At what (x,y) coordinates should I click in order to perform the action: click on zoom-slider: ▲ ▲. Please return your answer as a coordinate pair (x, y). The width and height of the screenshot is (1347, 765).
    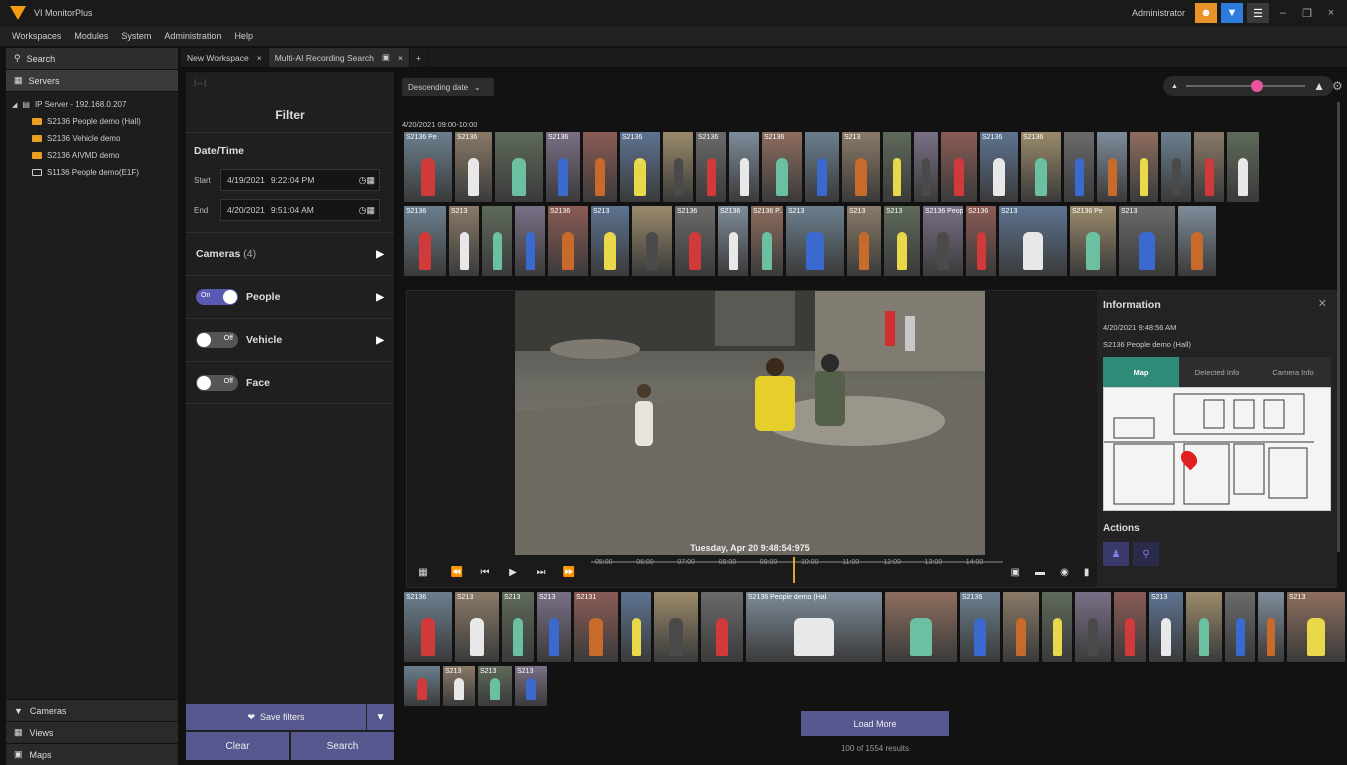
    Looking at the image, I should click on (1248, 86).